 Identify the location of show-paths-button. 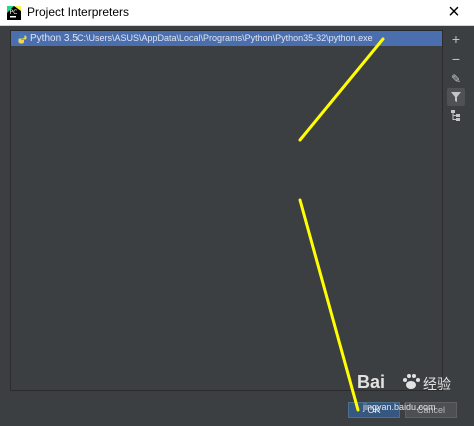
(456, 115).